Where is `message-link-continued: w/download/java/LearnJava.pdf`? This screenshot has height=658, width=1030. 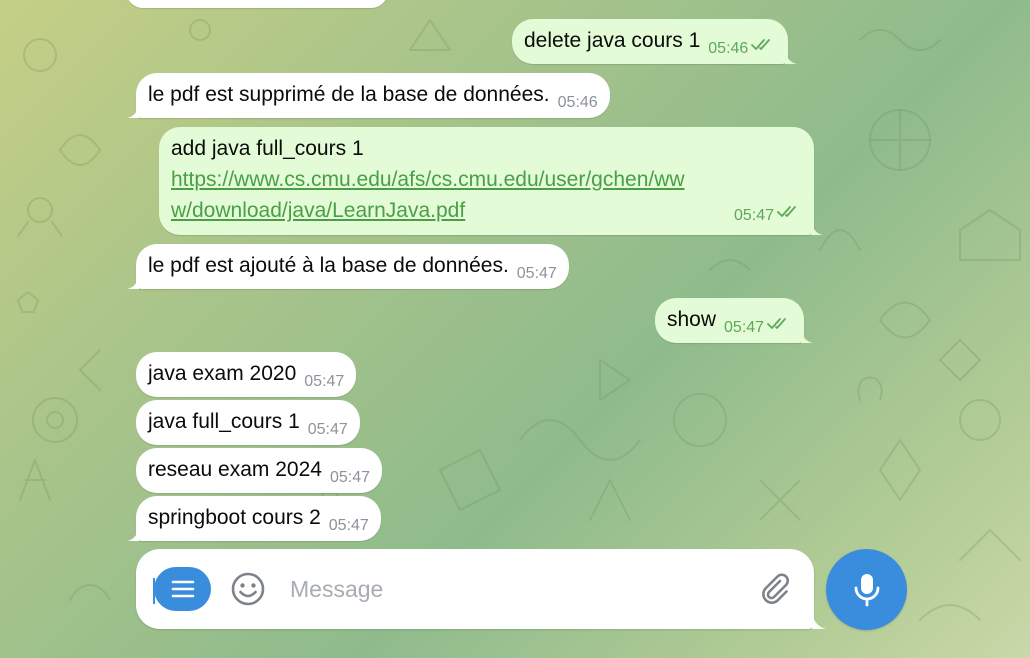
message-link-continued: w/download/java/LearnJava.pdf is located at coordinates (318, 210).